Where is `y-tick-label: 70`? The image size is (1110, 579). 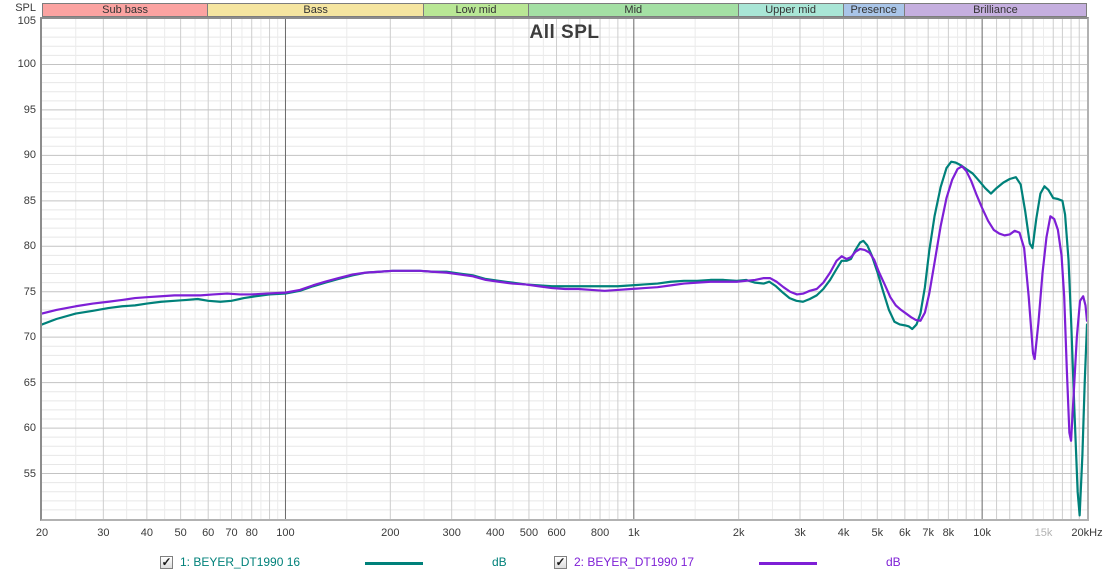
y-tick-label: 70 is located at coordinates (29, 337).